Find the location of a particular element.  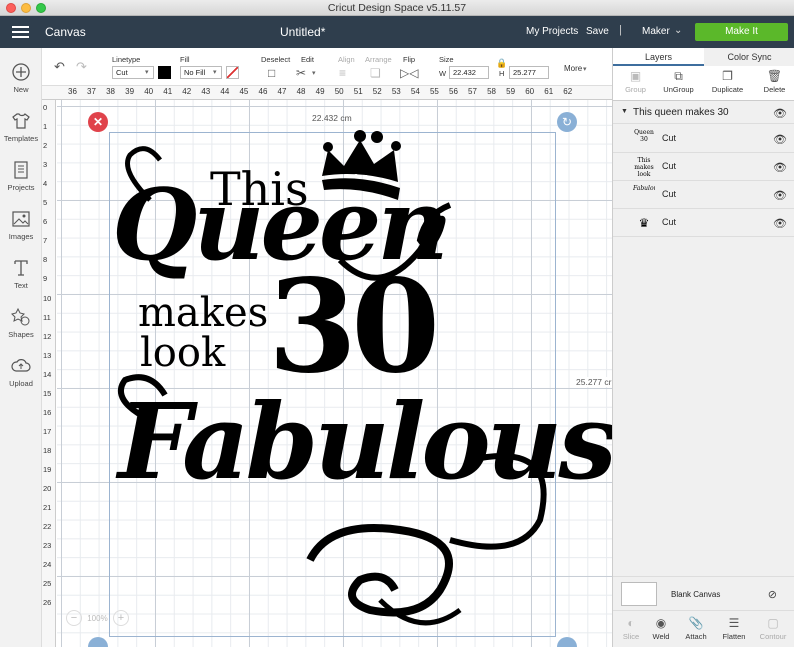

ruler-tick-label: 5 is located at coordinates (45, 203).